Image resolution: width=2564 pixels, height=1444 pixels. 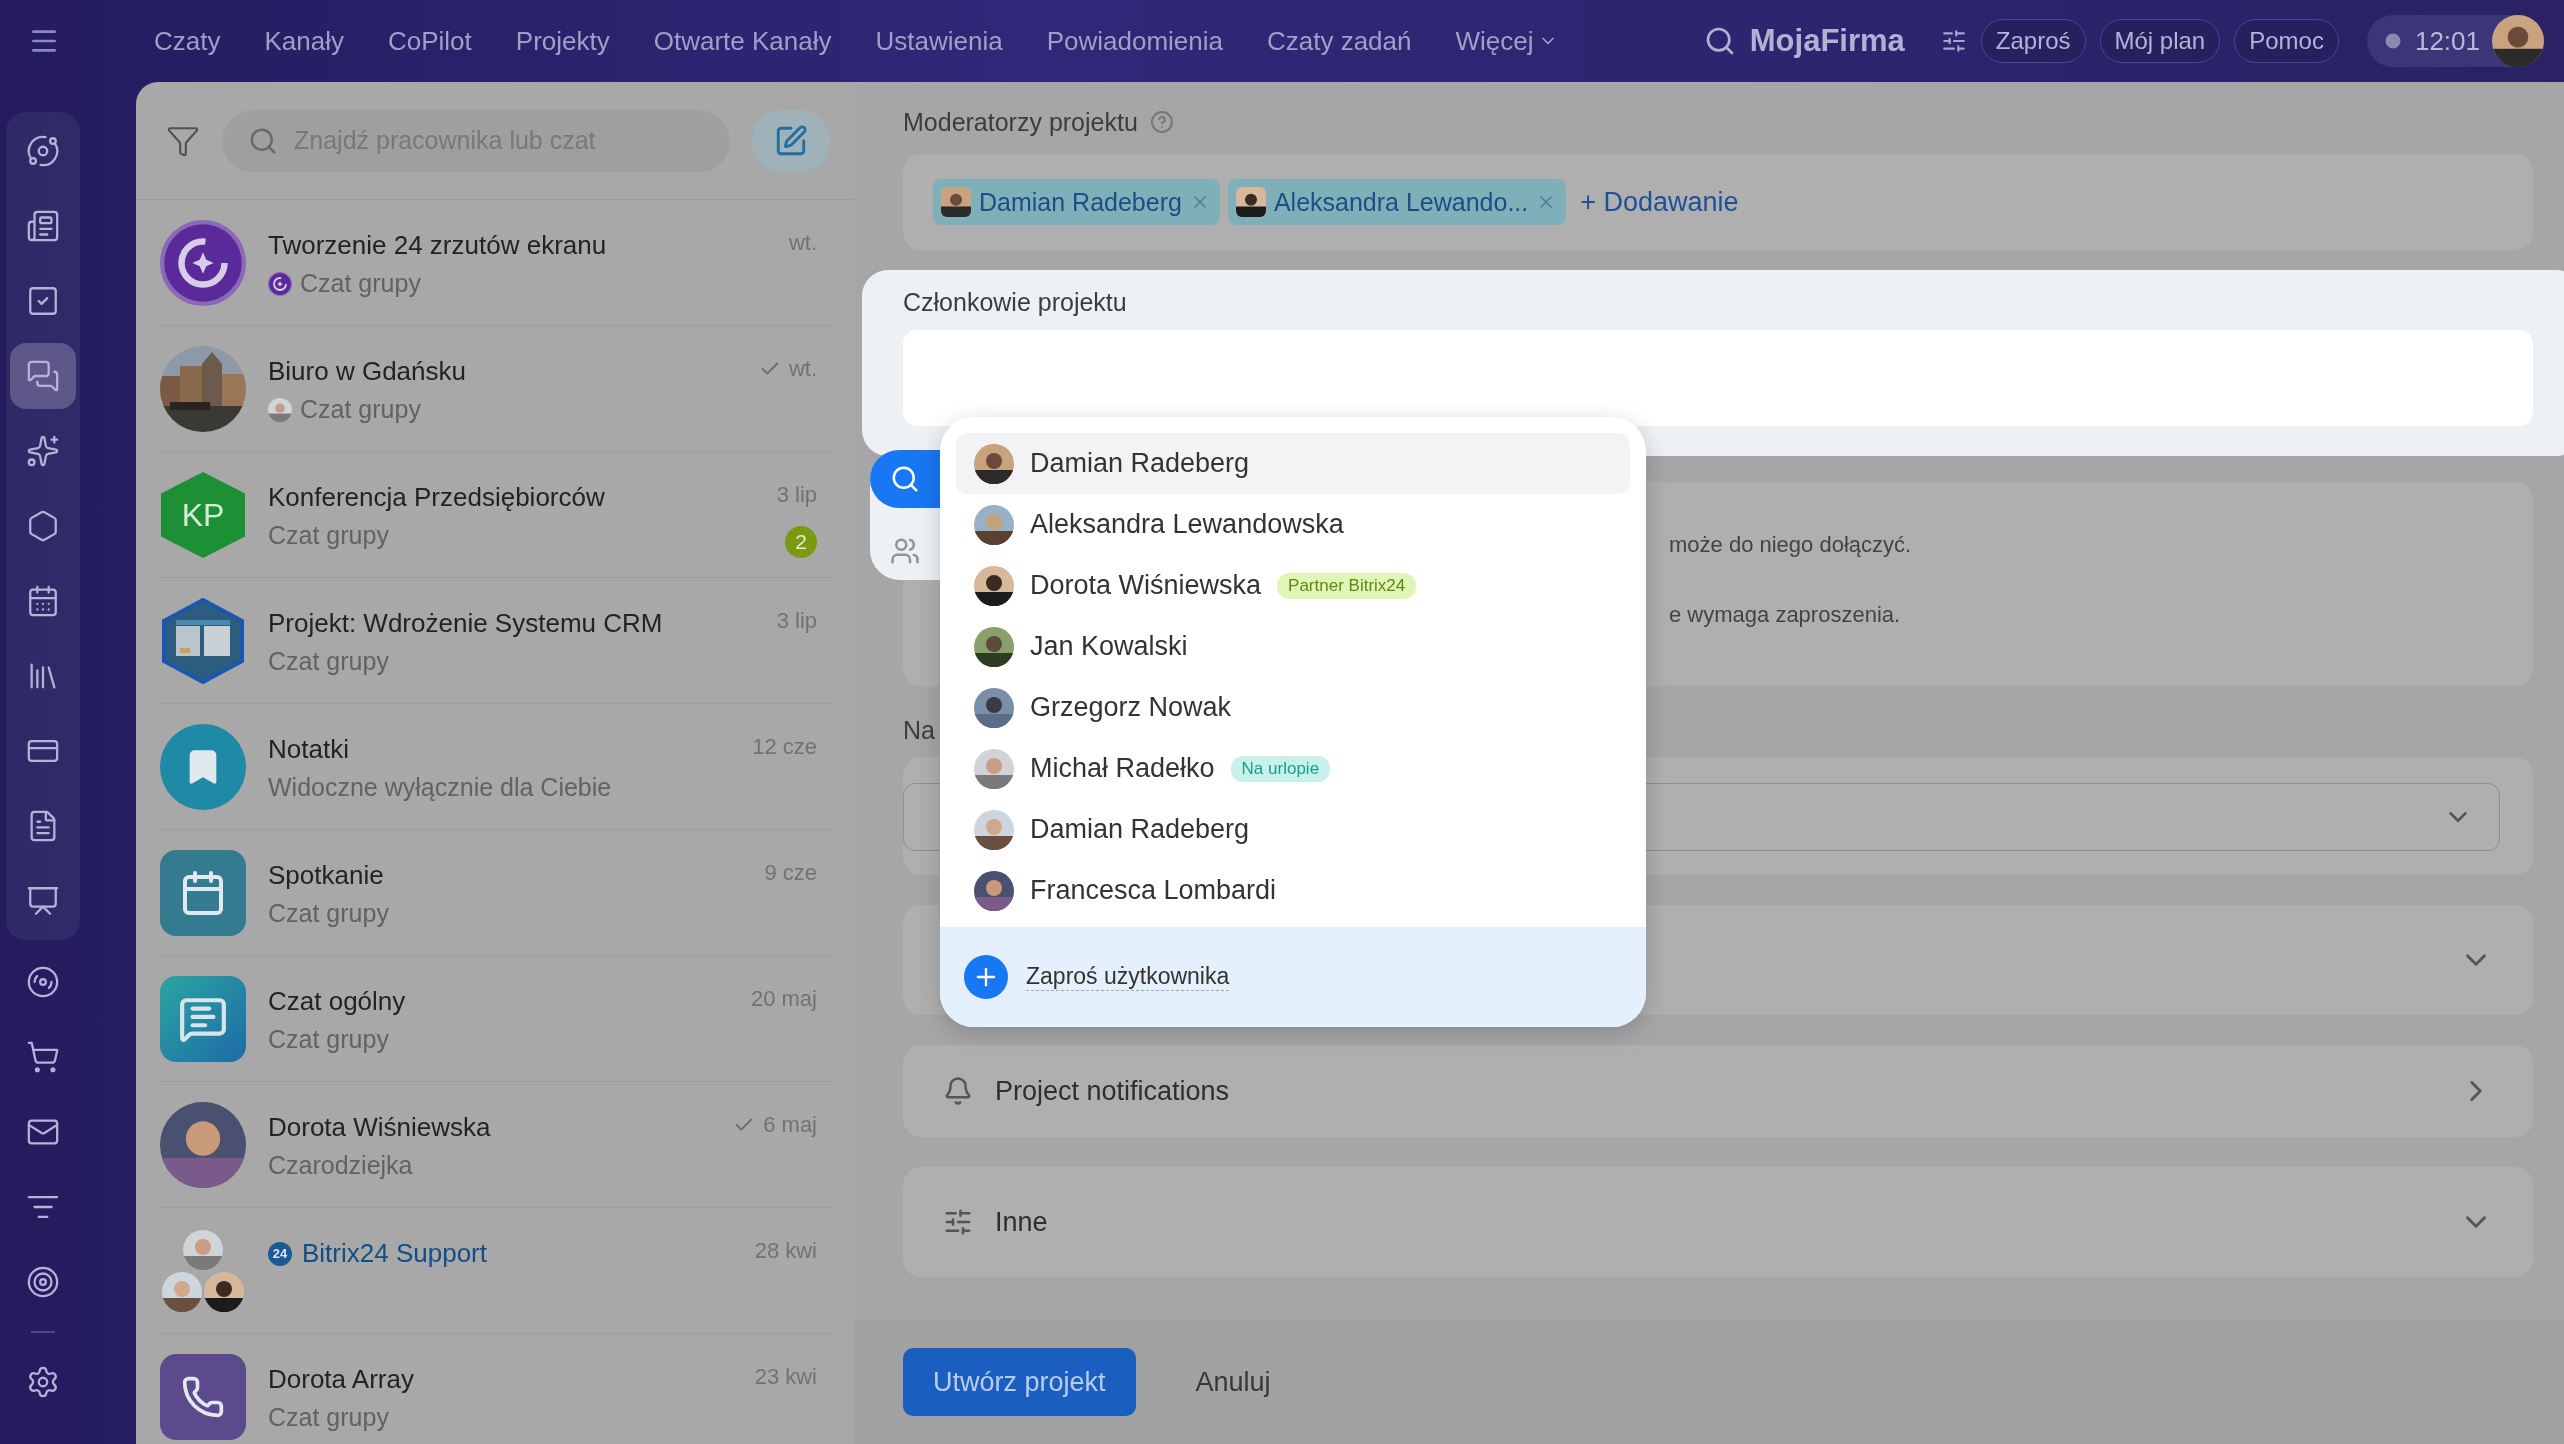 I want to click on people-icon, so click(x=905, y=551).